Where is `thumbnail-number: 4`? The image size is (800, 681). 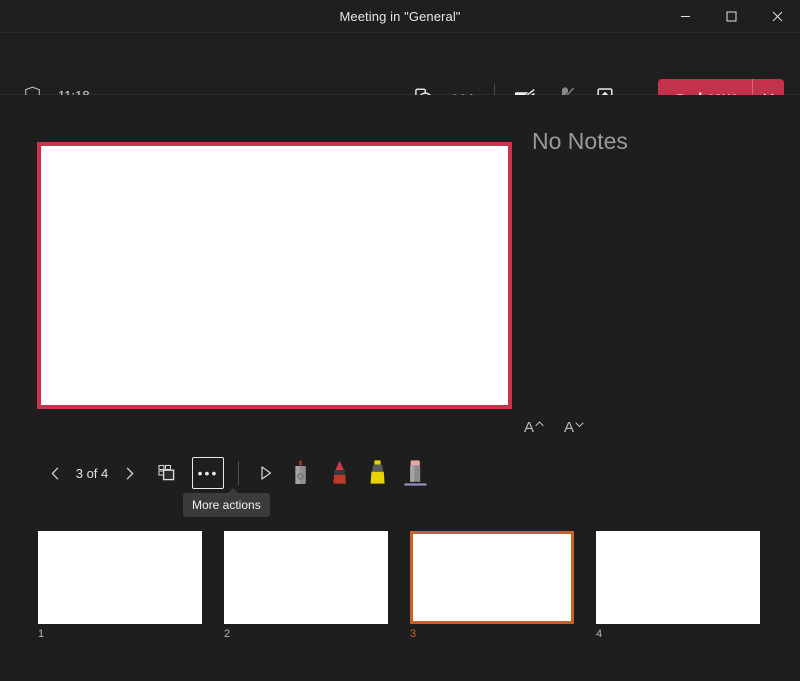 thumbnail-number: 4 is located at coordinates (599, 634).